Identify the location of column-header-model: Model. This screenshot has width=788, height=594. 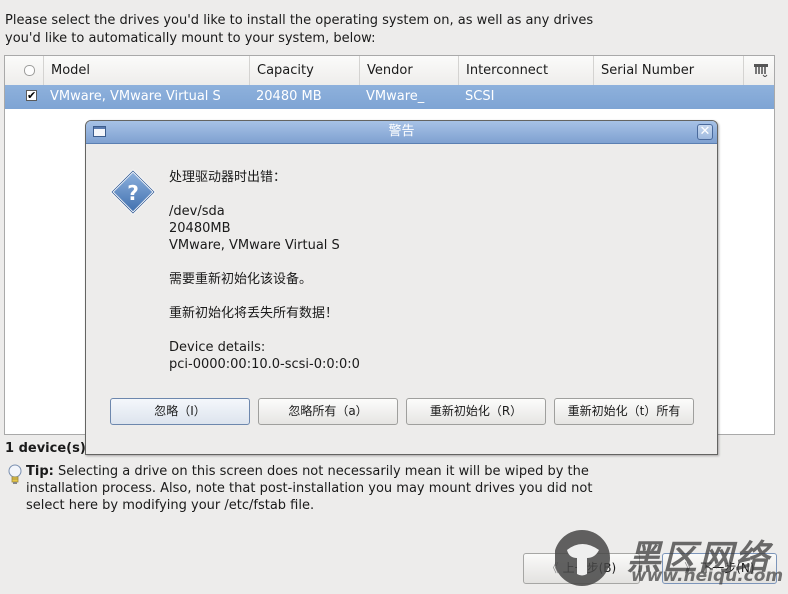
(146, 70).